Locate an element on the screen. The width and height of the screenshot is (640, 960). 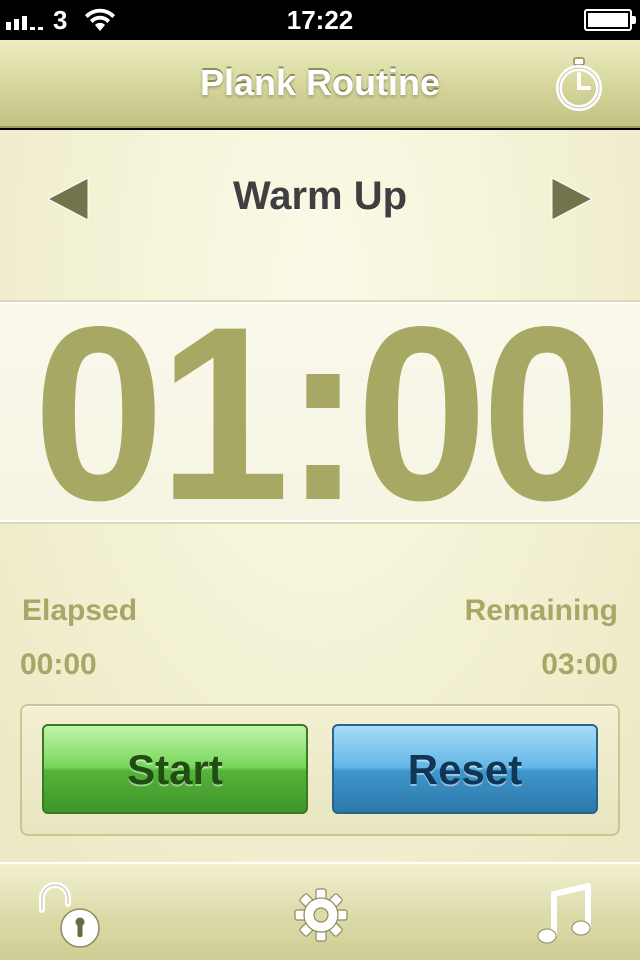
unlock-icon is located at coordinates (69, 915).